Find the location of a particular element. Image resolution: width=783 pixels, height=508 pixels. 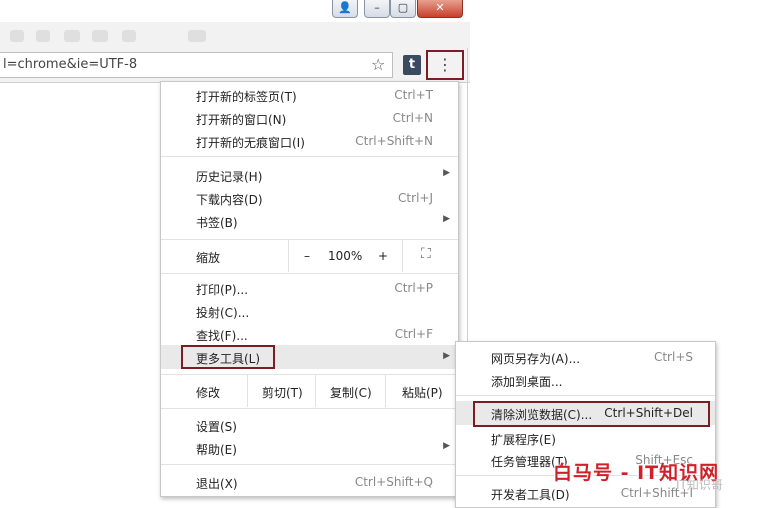

highlight-box-clear-data is located at coordinates (591, 414).